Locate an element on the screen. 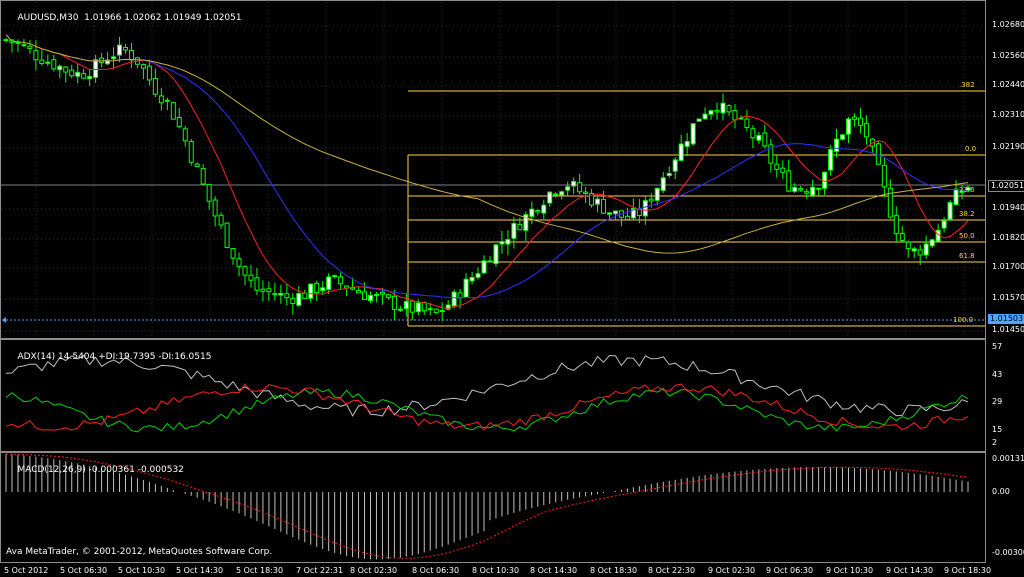 Image resolution: width=1024 pixels, height=577 pixels. macd-info: MACD(12,26,9) -0.000361 -0.000532 is located at coordinates (96, 470).